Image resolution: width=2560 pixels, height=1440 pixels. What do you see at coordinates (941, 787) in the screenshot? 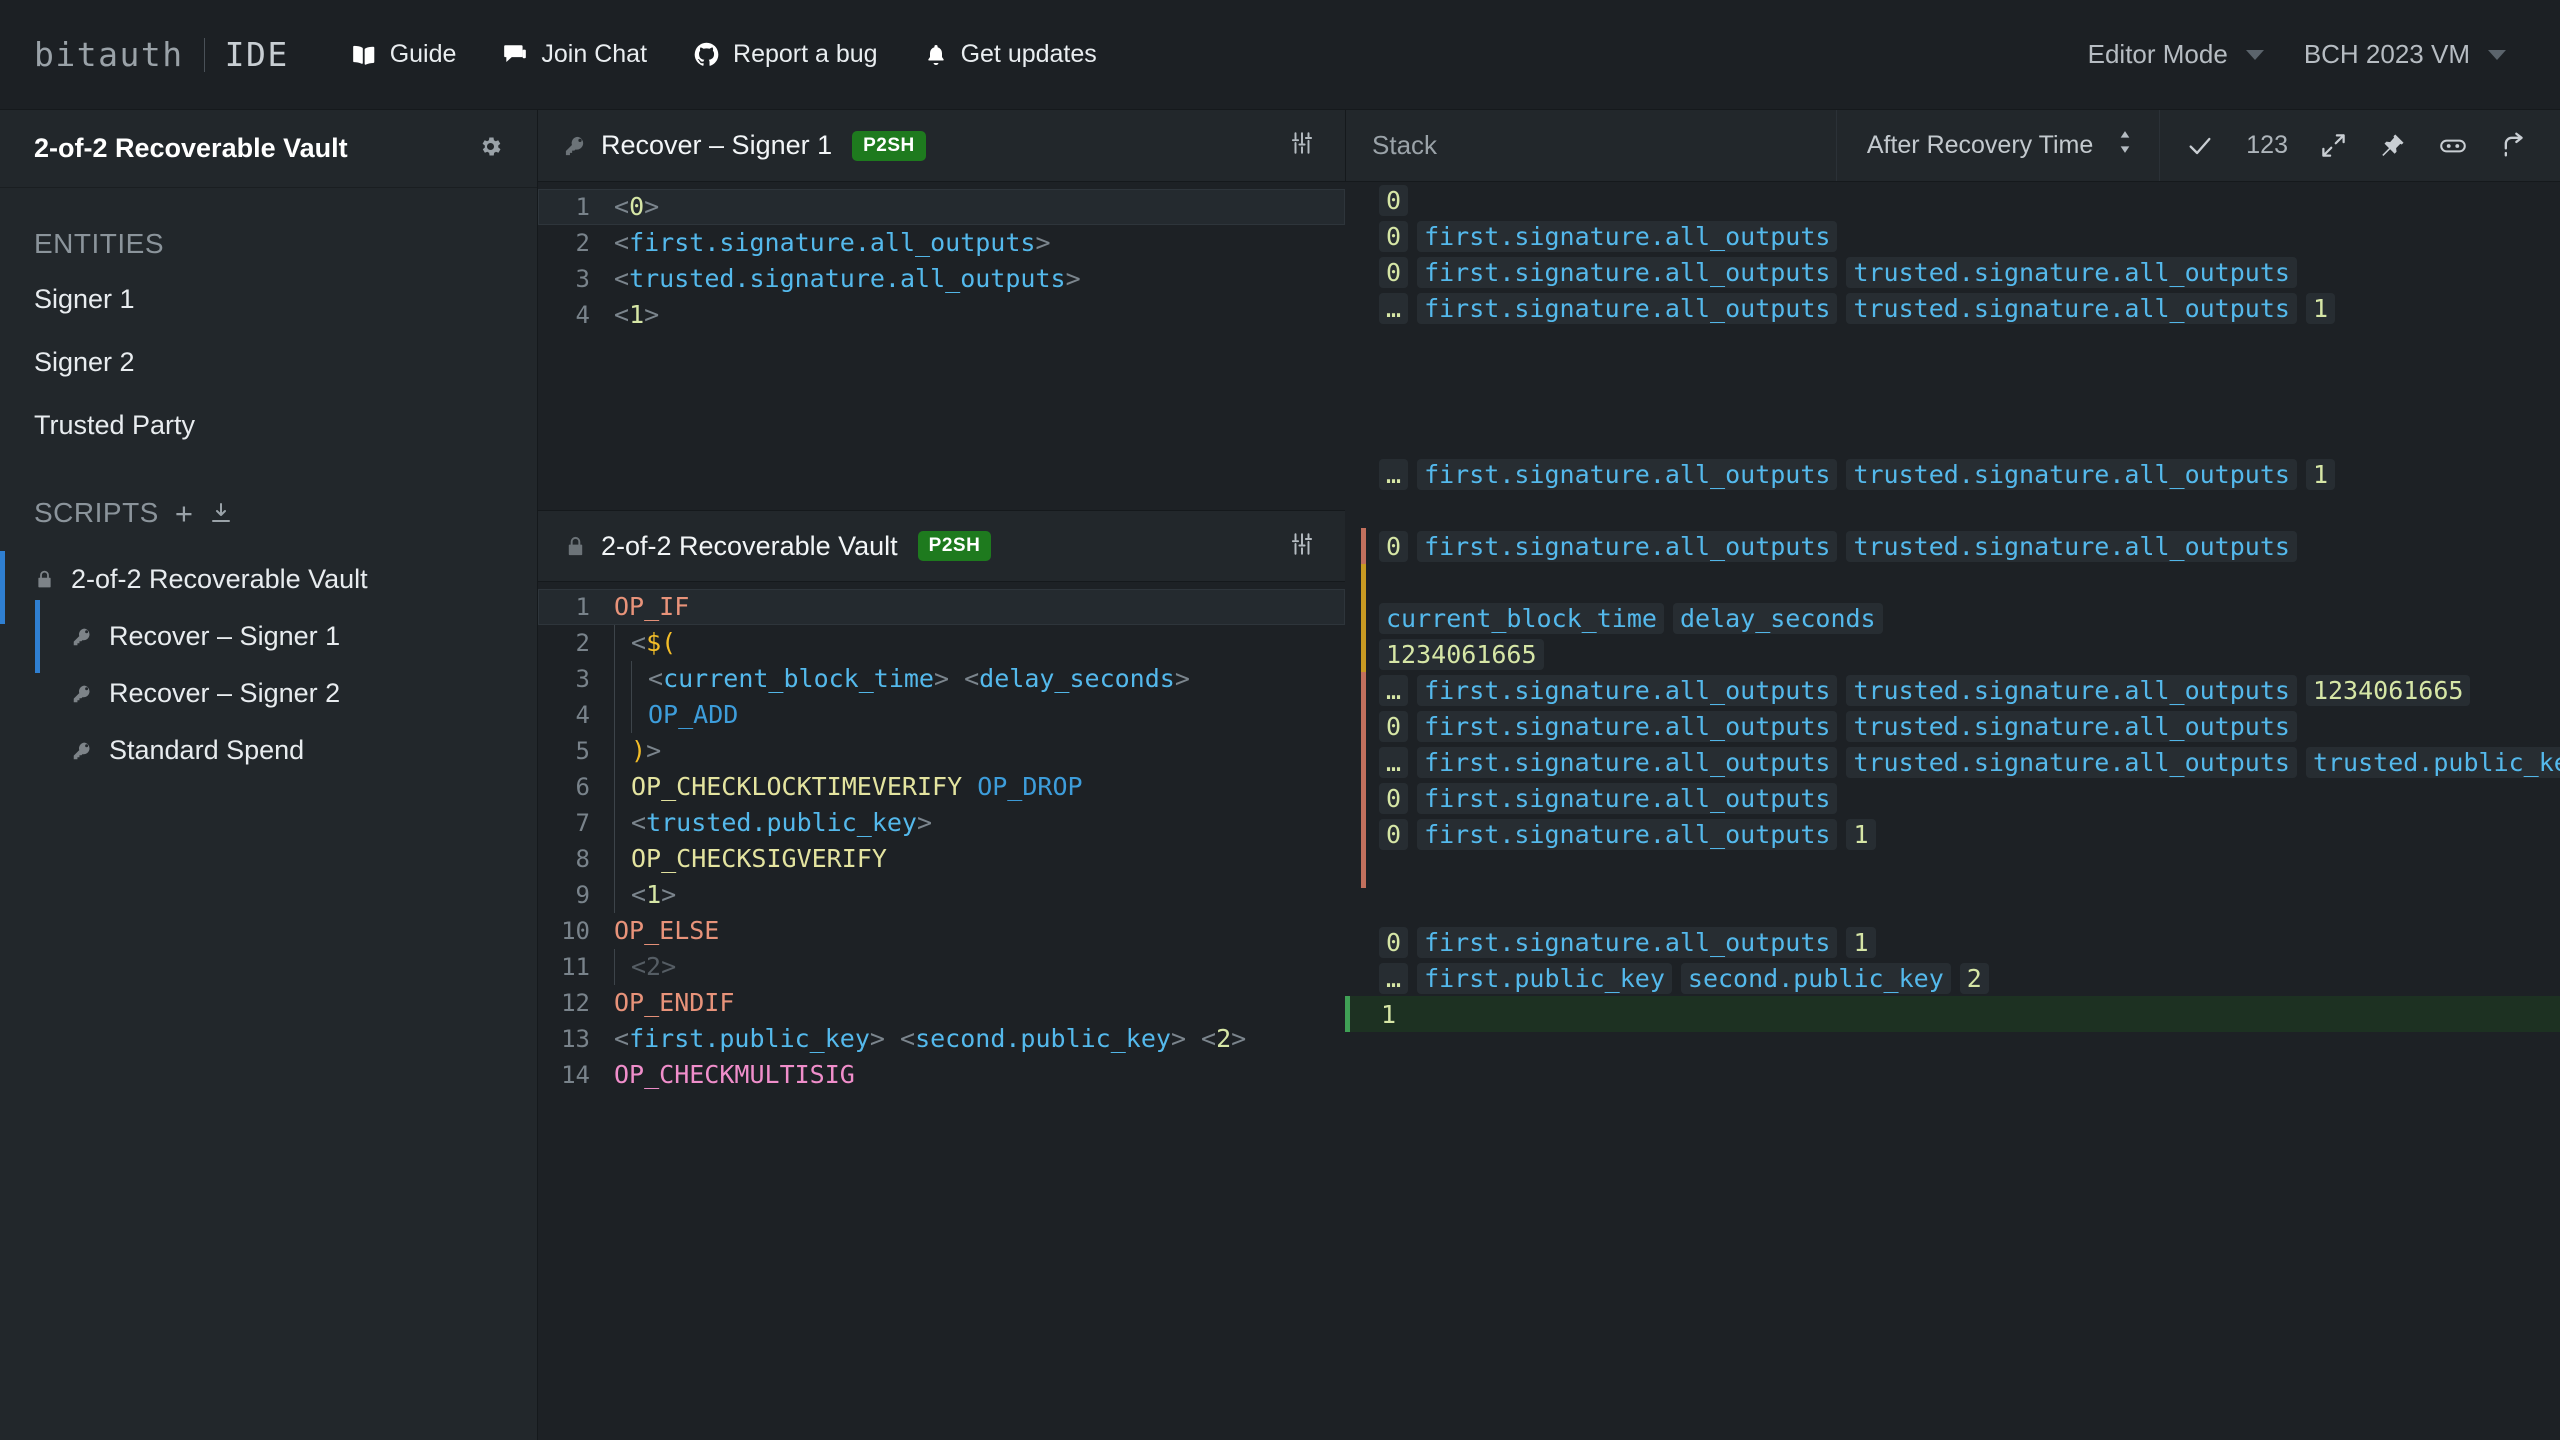
I see `code-line: 6 OP_CHECKLOCKTIMEVERIFY OP_DROP` at bounding box center [941, 787].